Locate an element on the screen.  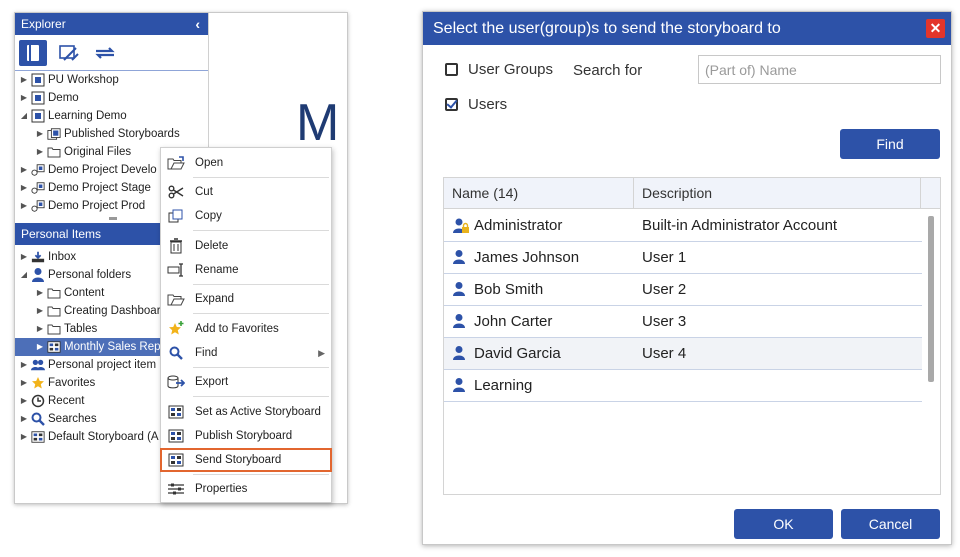
user-groups-checkbox is located at coordinates (451, 69).